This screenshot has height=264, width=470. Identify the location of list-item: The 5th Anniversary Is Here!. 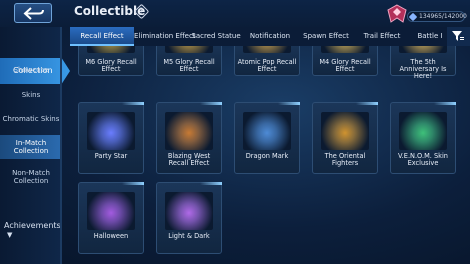
(423, 63).